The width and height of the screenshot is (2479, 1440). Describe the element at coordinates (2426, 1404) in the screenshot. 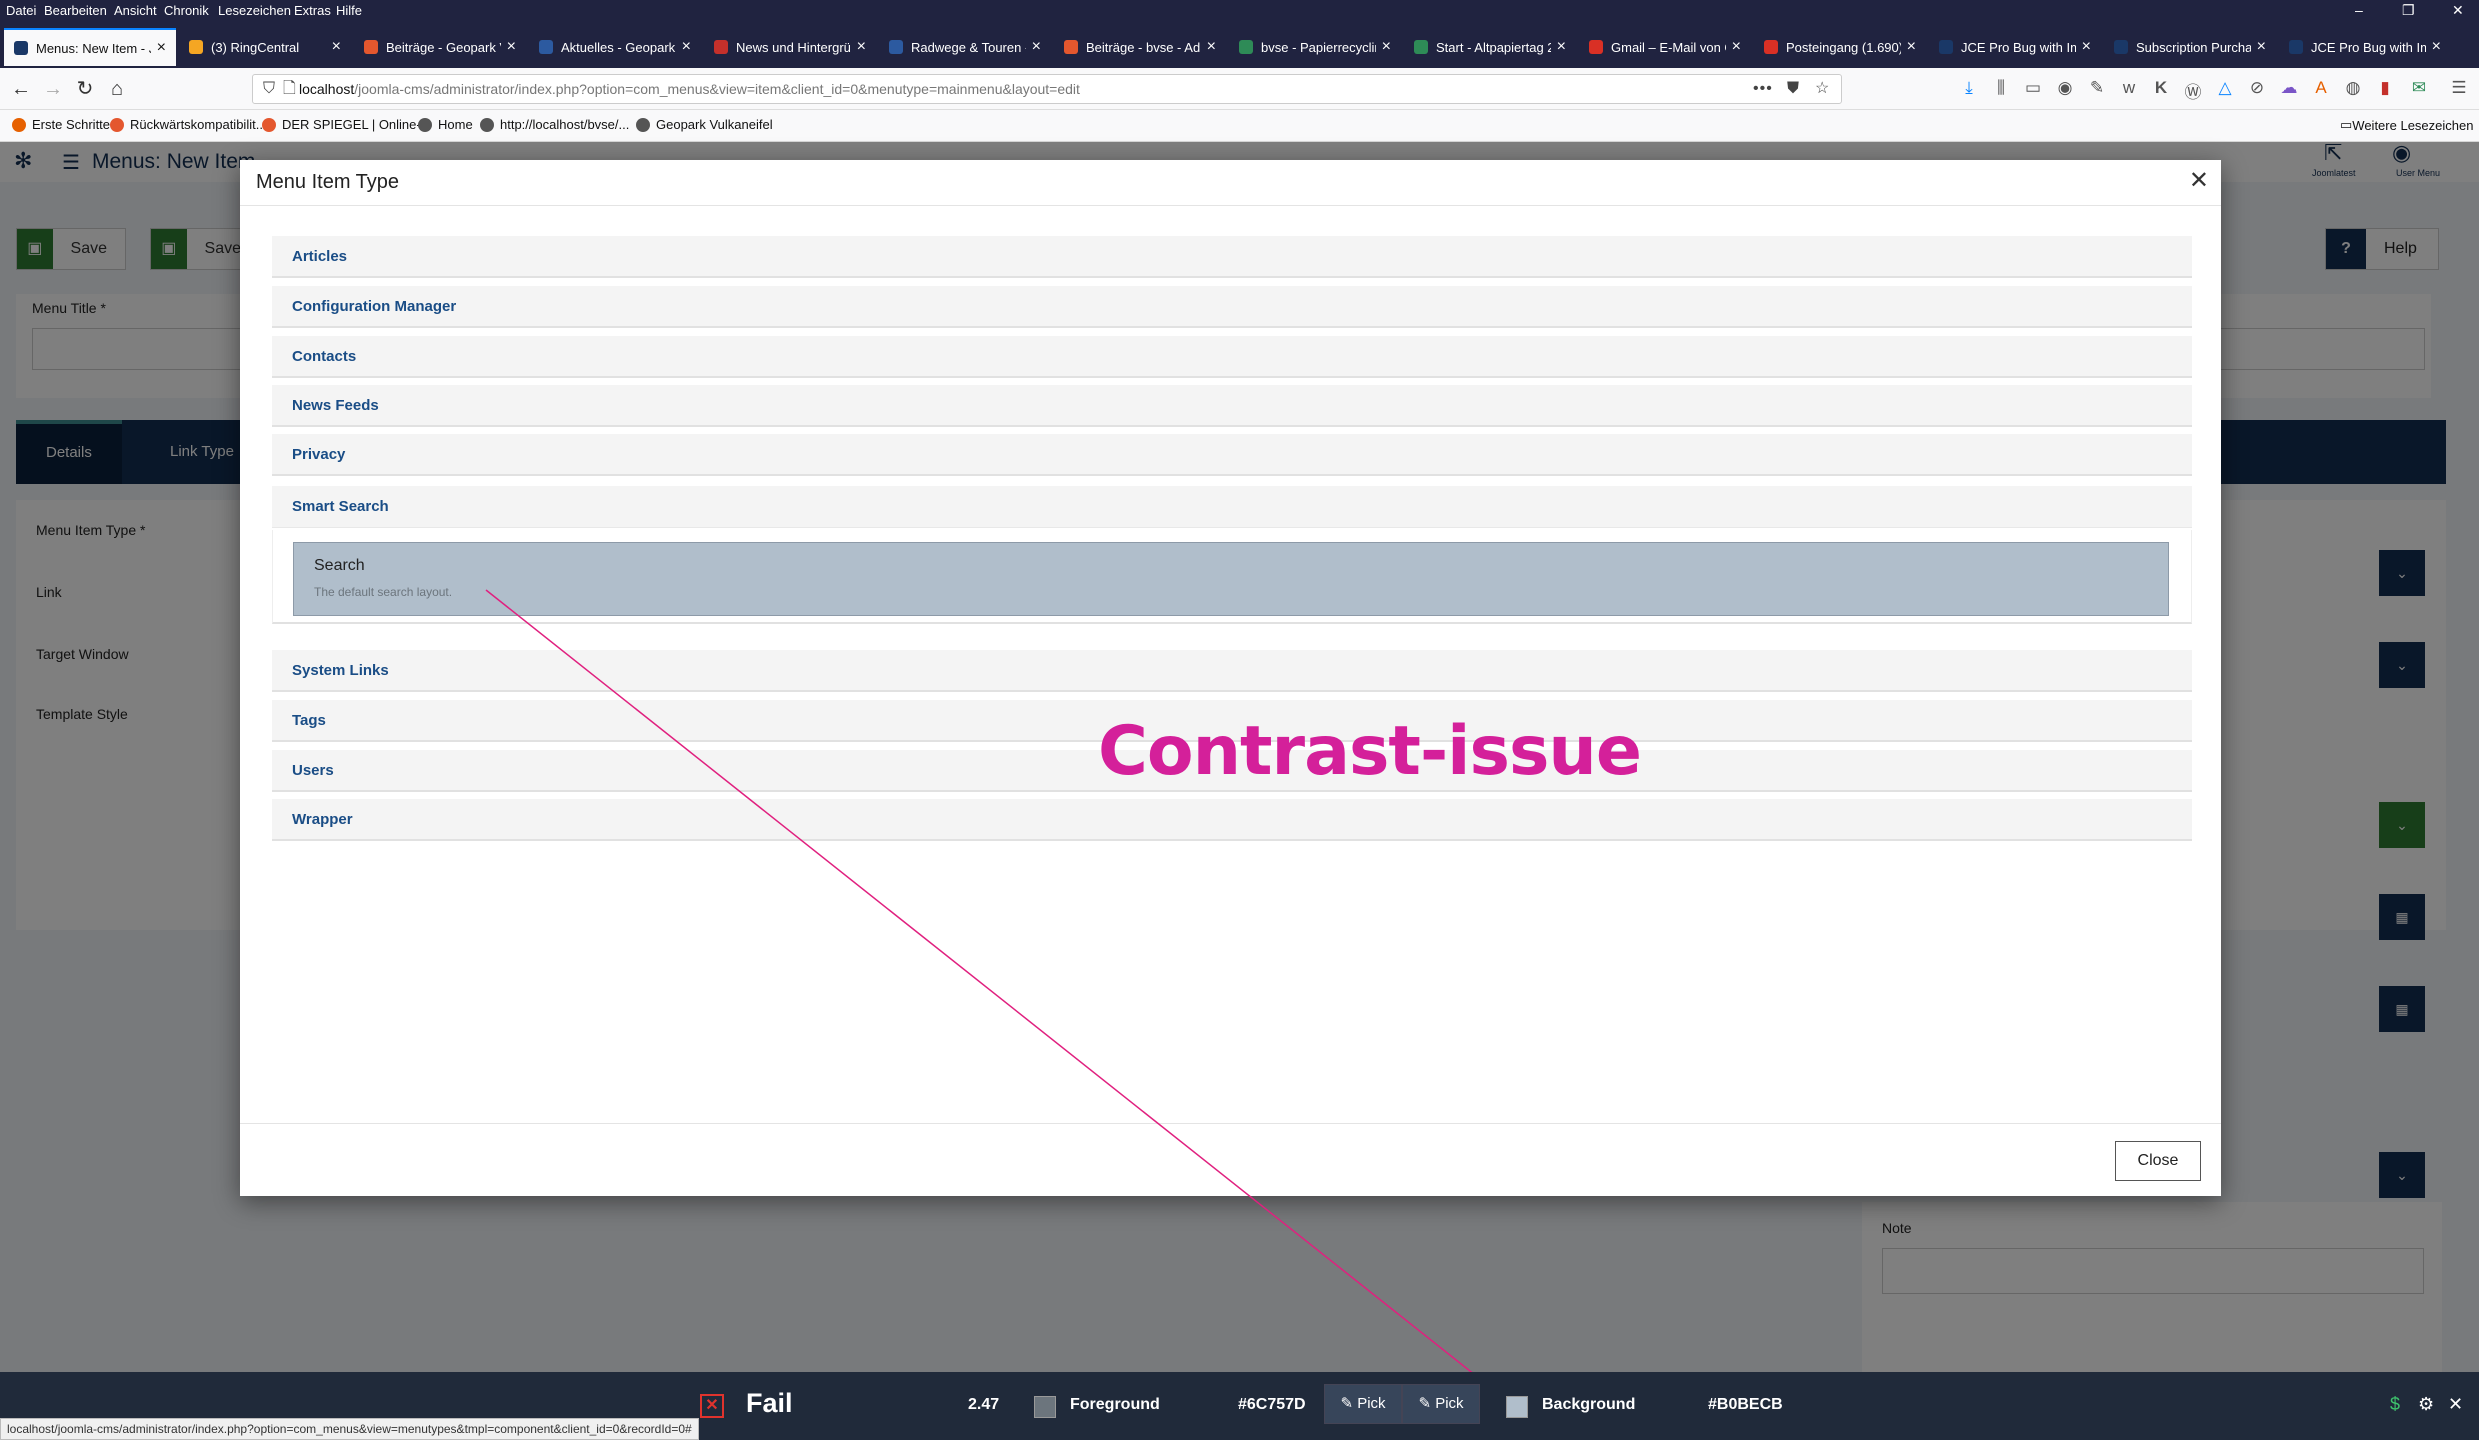

I see `settings-sliders-icon: ⚙` at that location.